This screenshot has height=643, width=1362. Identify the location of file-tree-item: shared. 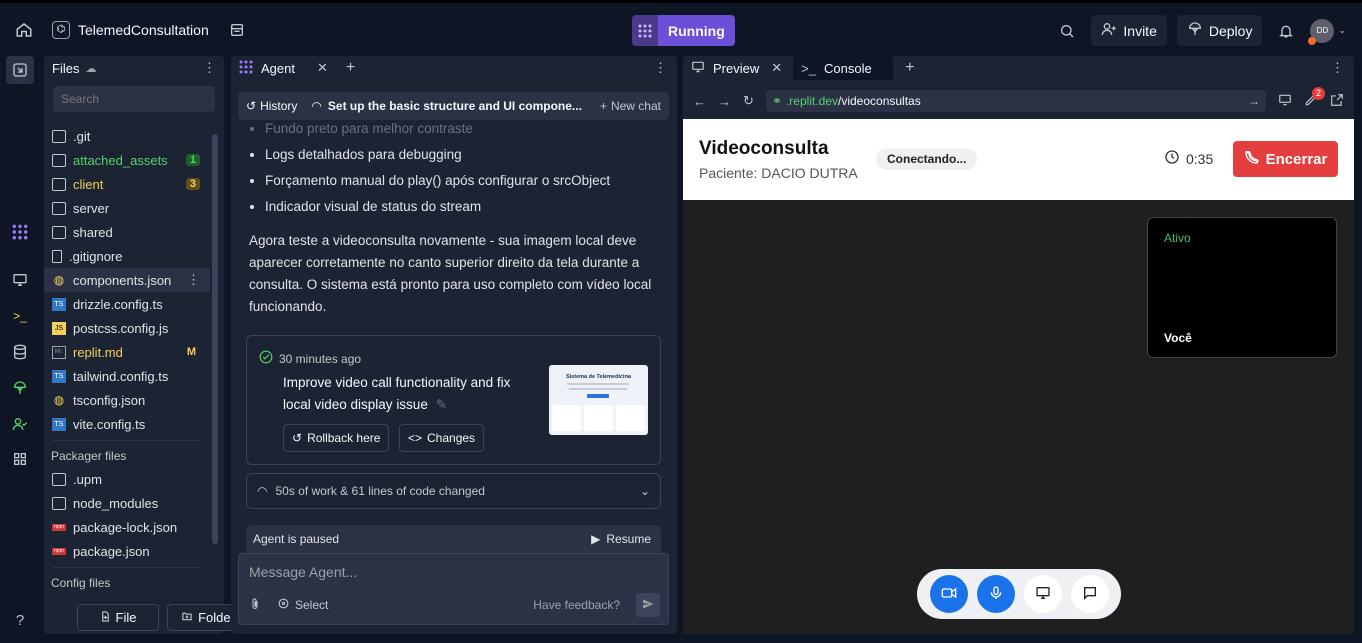
(127, 232).